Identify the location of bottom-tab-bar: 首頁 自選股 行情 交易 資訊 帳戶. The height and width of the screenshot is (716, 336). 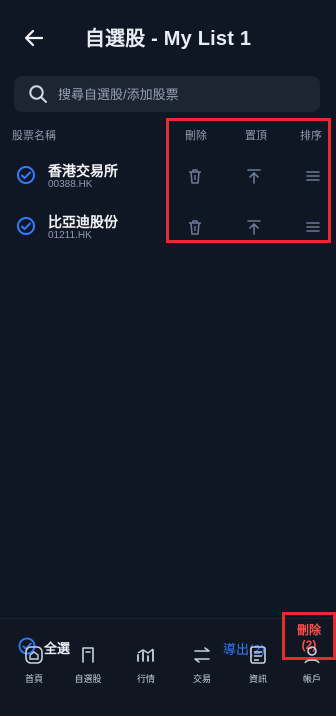
(168, 677).